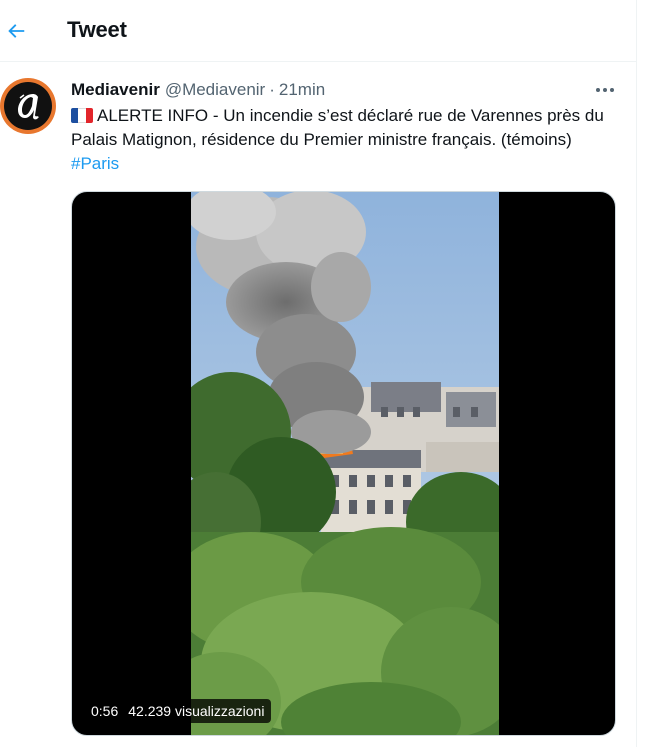  I want to click on tweet-header: Mediavenir @Mediavenir · 21min, so click(198, 90).